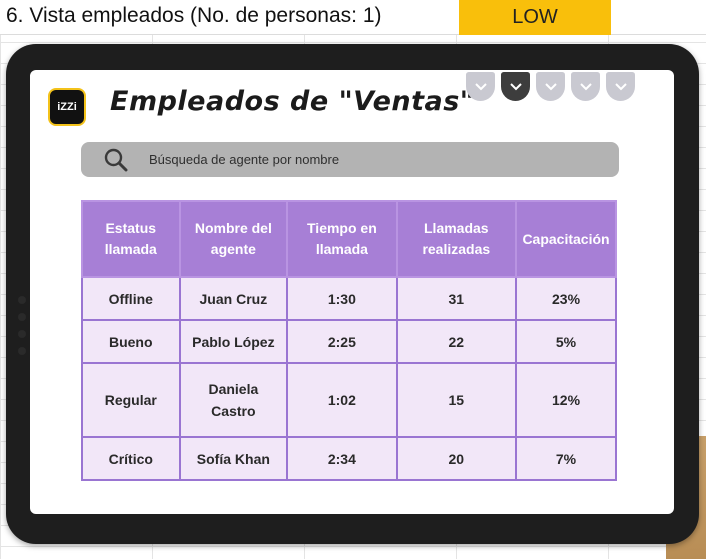 The image size is (706, 559). Describe the element at coordinates (456, 458) in the screenshot. I see `cell-calls: 20` at that location.